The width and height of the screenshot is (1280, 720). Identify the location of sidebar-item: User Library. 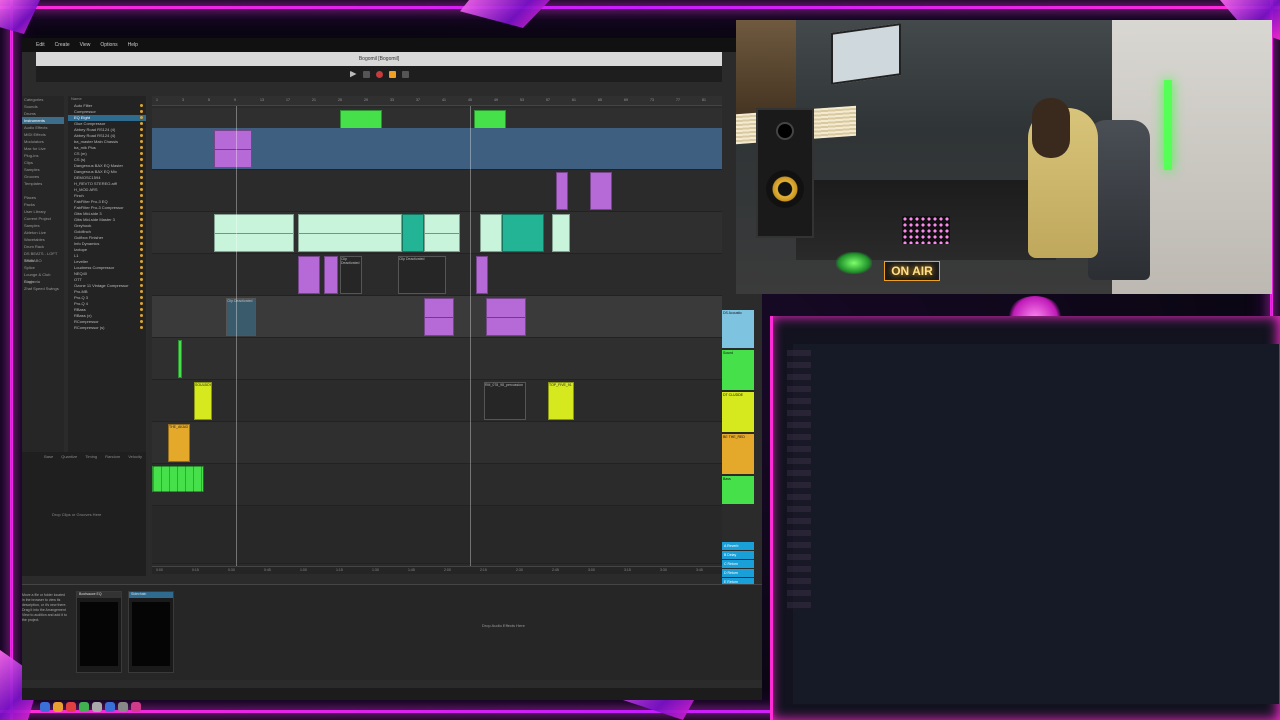
(43, 211).